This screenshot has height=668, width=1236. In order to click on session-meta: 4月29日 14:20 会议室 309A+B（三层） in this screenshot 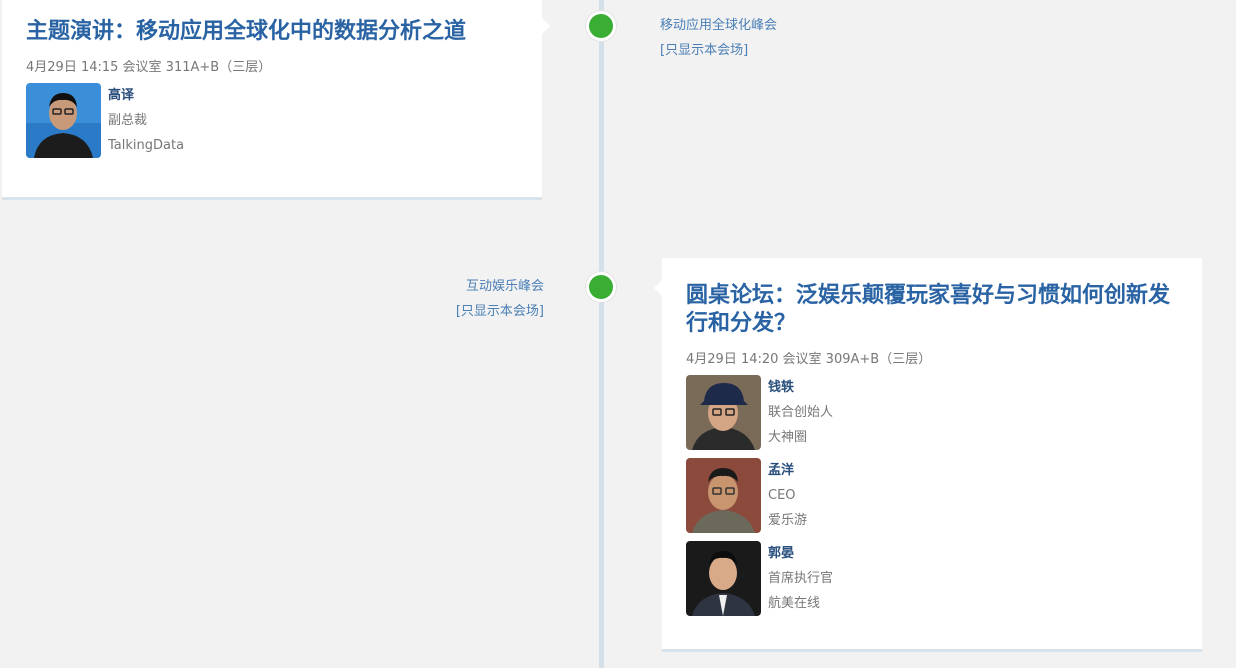, I will do `click(809, 359)`.